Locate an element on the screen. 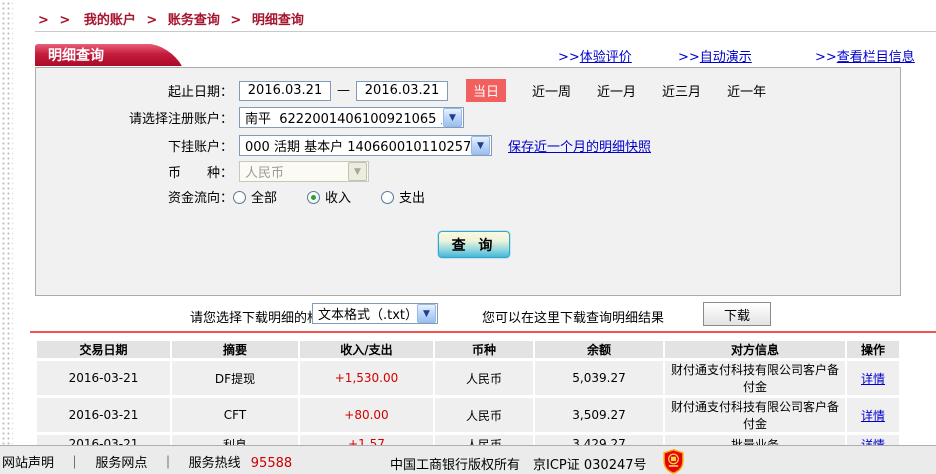 This screenshot has height=474, width=936. footer-hotline-label: 服务热线 is located at coordinates (214, 463).